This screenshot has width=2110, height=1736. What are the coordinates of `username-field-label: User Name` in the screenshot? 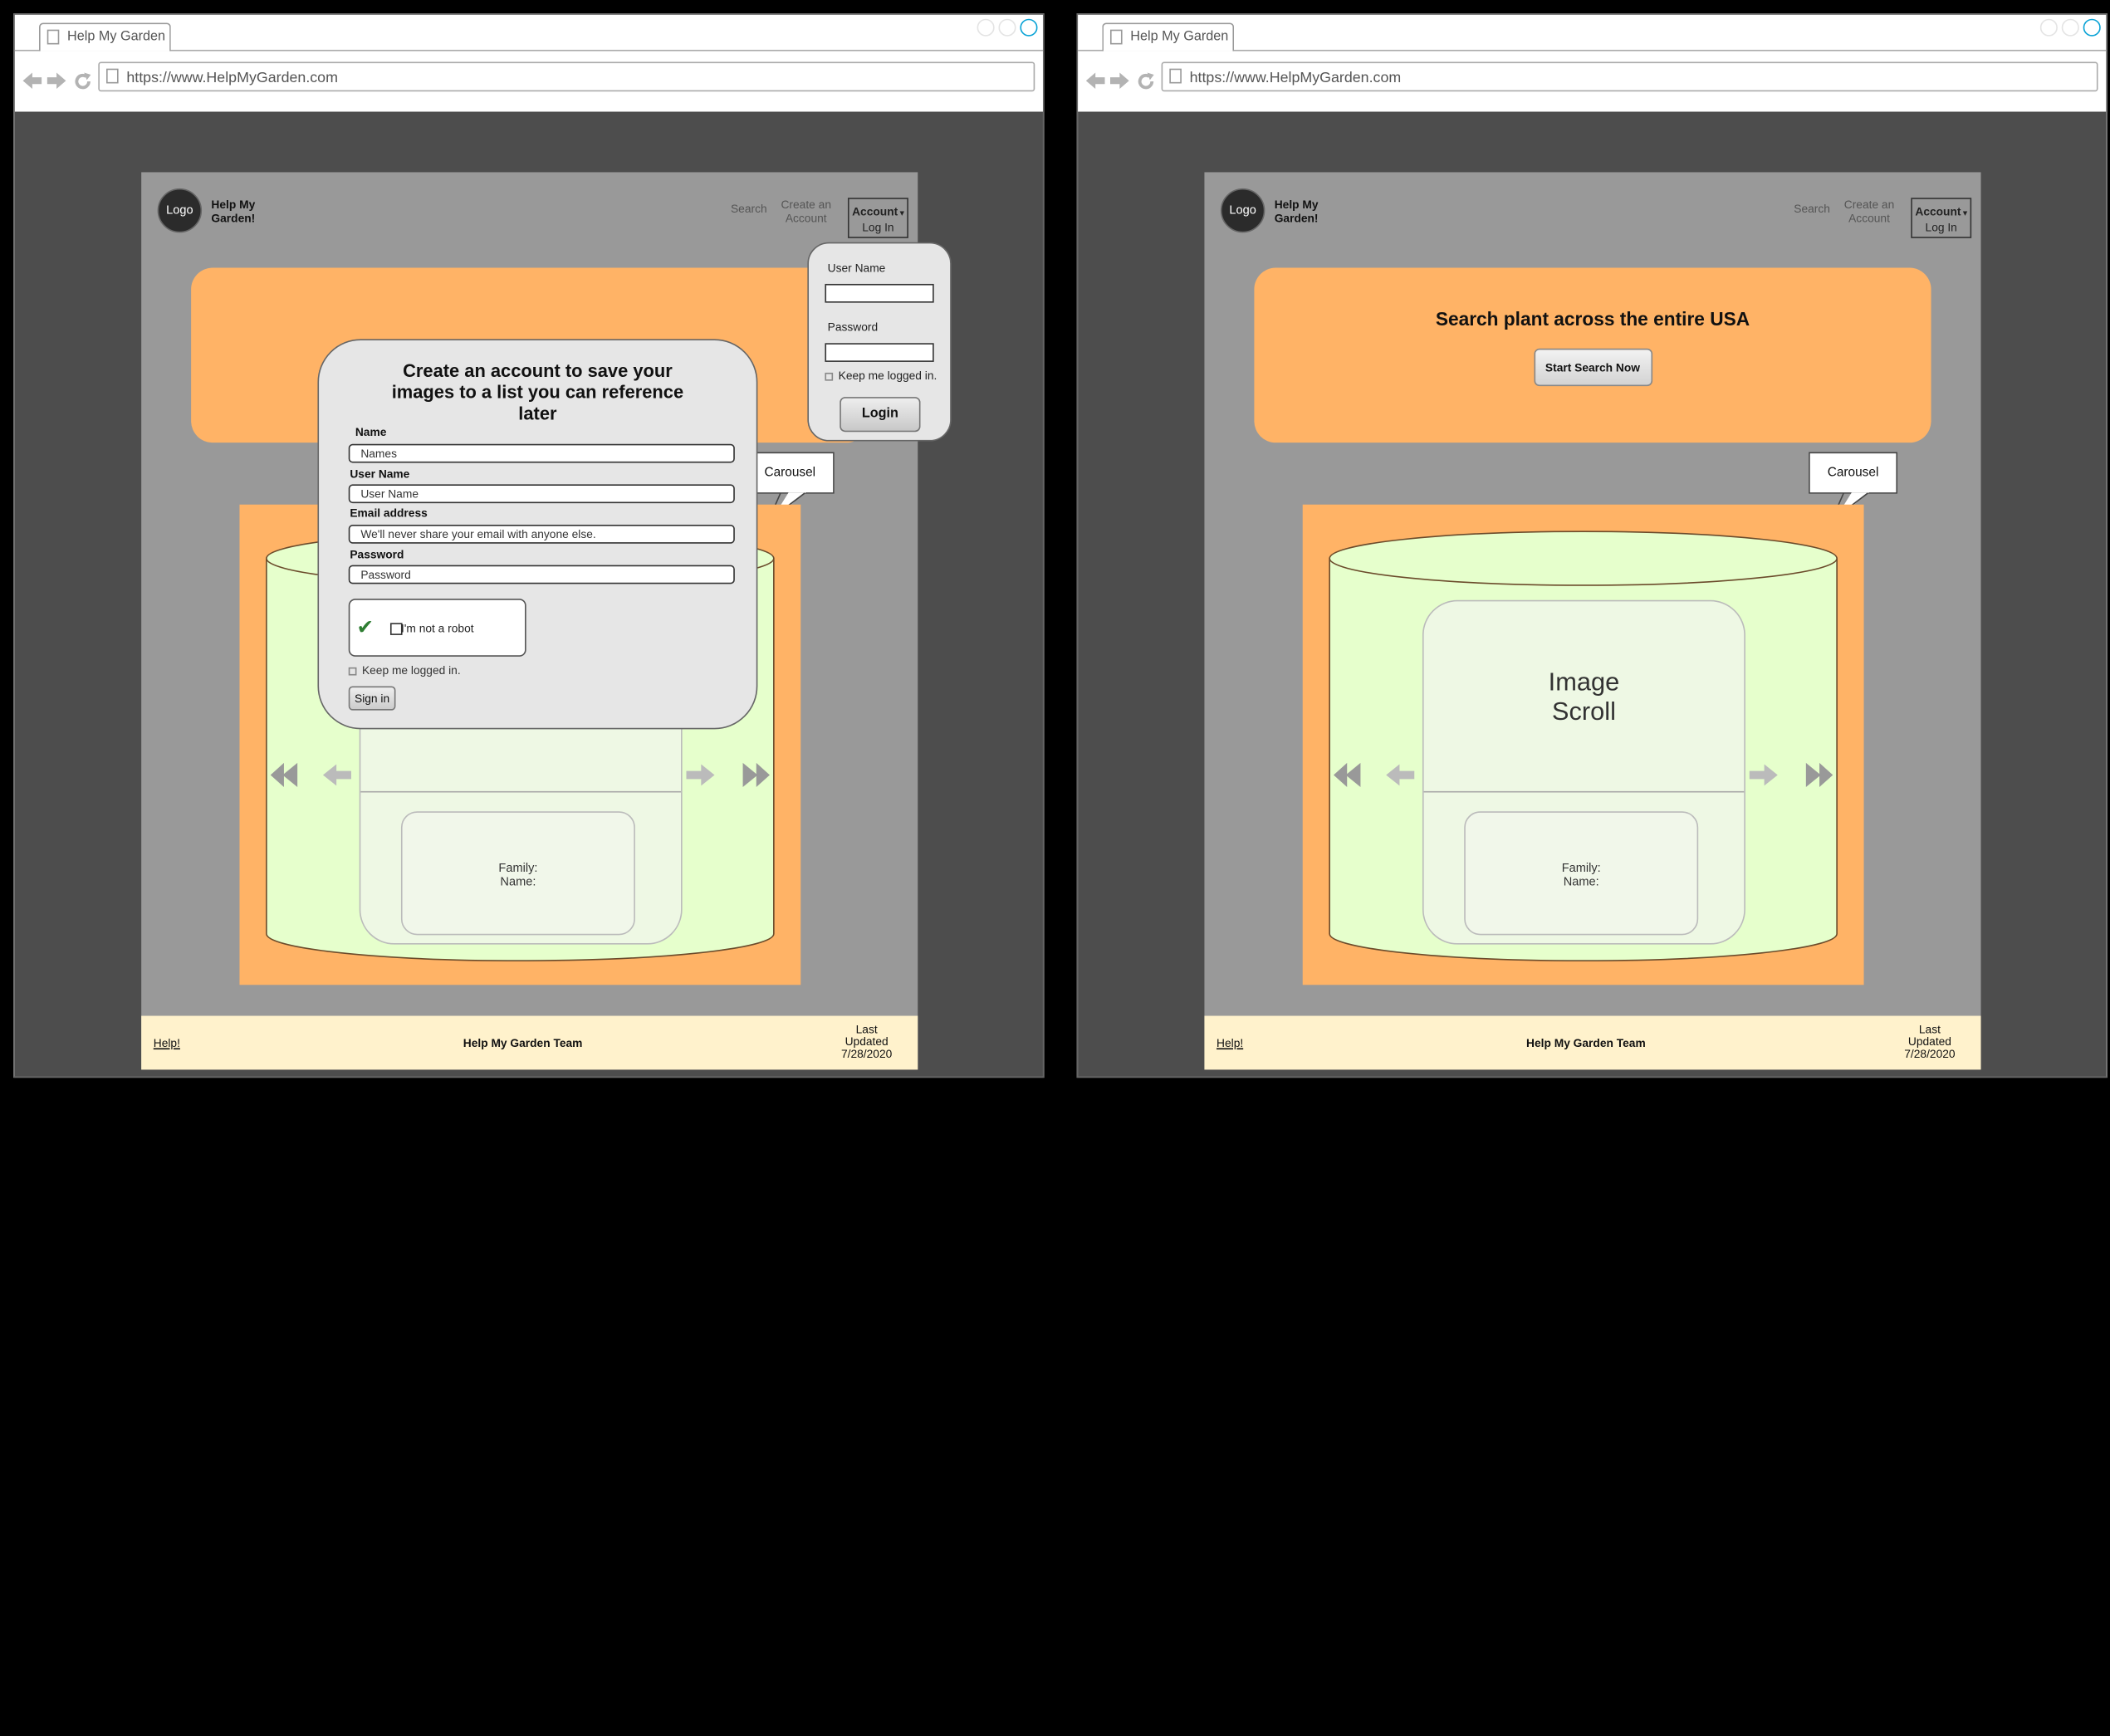 It's located at (380, 474).